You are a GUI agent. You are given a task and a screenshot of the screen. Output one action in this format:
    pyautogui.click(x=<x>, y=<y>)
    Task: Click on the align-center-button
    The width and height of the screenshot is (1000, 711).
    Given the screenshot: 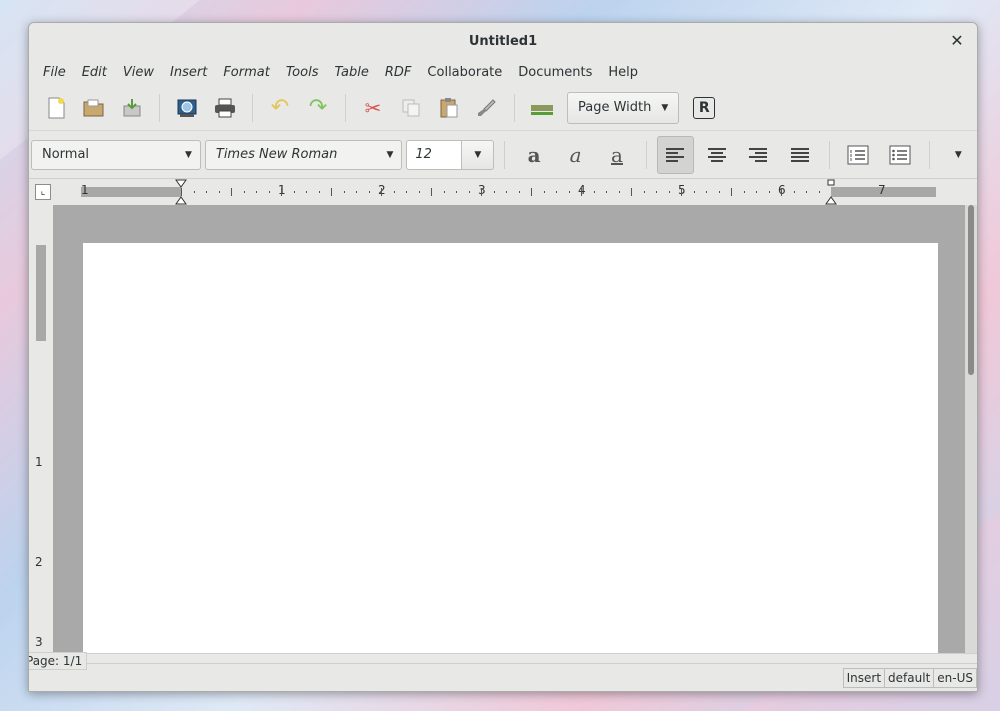 What is the action you would take?
    pyautogui.click(x=716, y=155)
    